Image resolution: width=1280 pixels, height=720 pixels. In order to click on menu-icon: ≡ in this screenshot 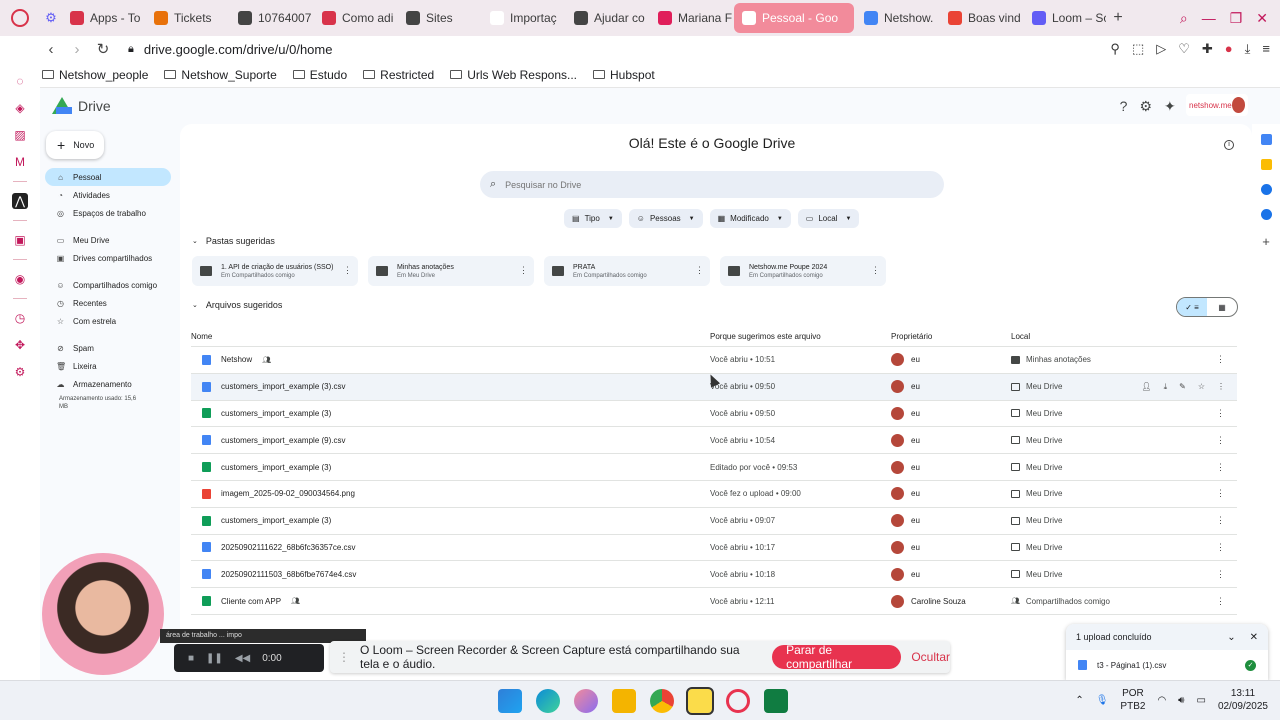, I will do `click(1266, 49)`.